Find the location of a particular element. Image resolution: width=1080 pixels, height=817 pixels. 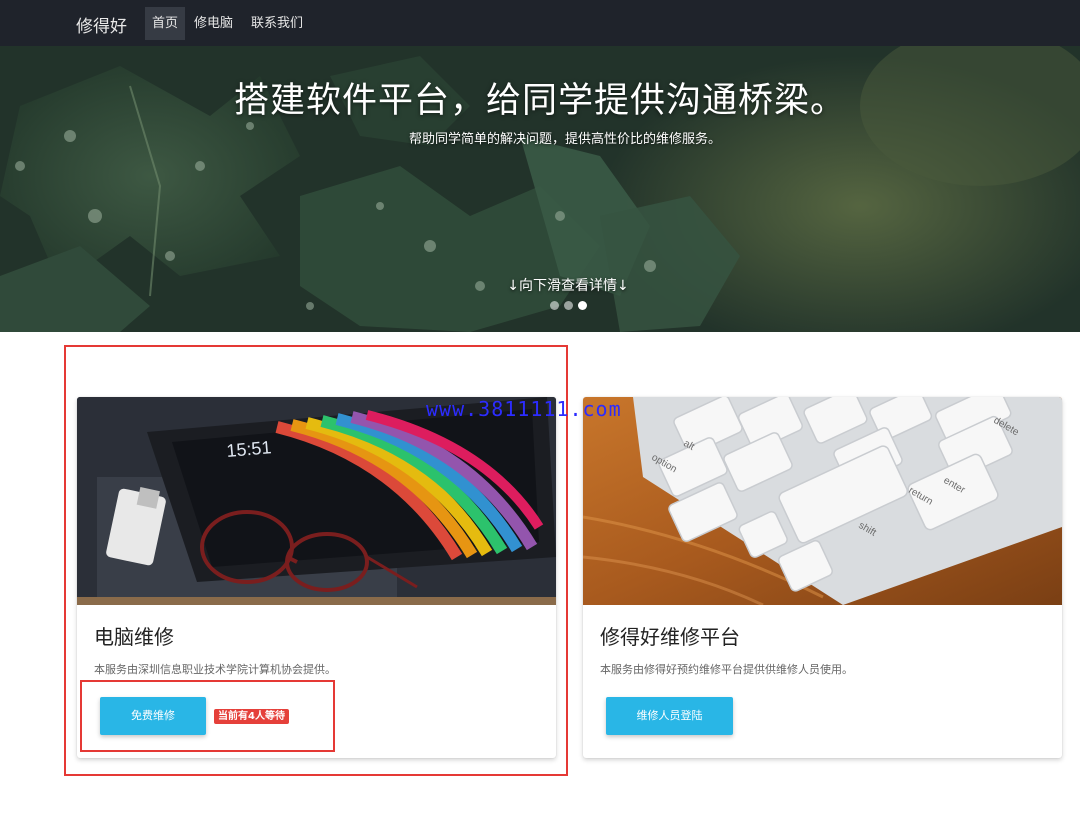

watermark-text: www.3811111.com is located at coordinates (524, 409).